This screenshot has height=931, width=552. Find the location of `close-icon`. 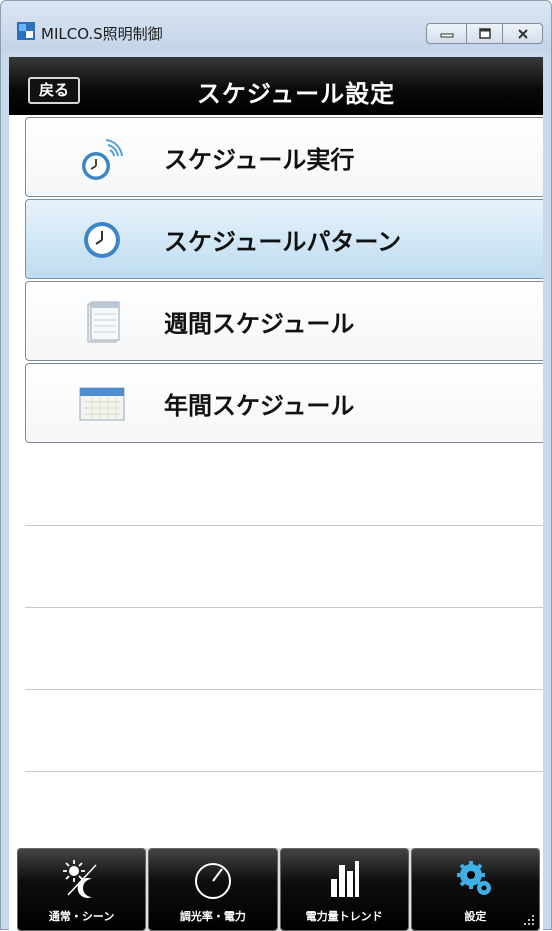

close-icon is located at coordinates (522, 33).